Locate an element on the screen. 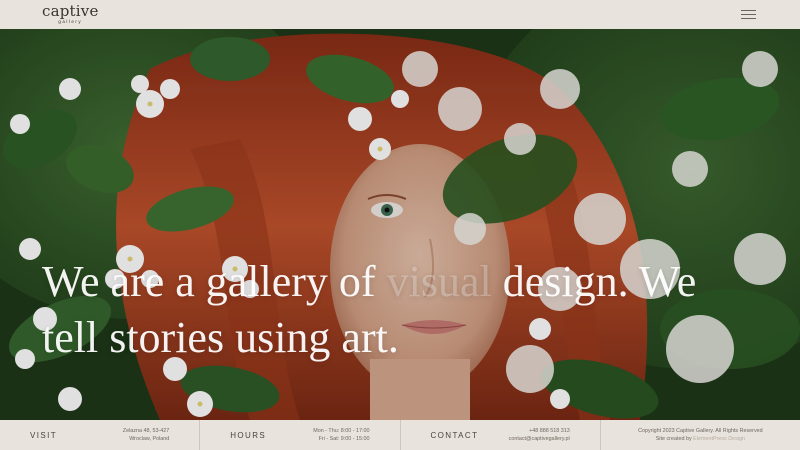 Image resolution: width=800 pixels, height=450 pixels. contact-phone: +48 888 518 313 is located at coordinates (539, 431).